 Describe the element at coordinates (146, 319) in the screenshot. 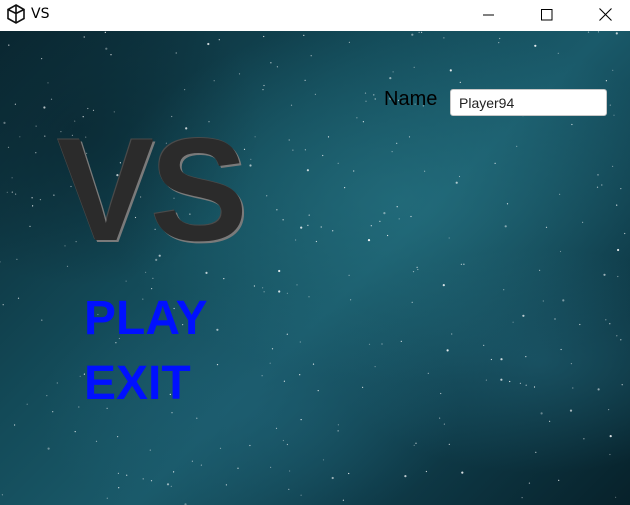

I see `play-button: PLAY` at that location.